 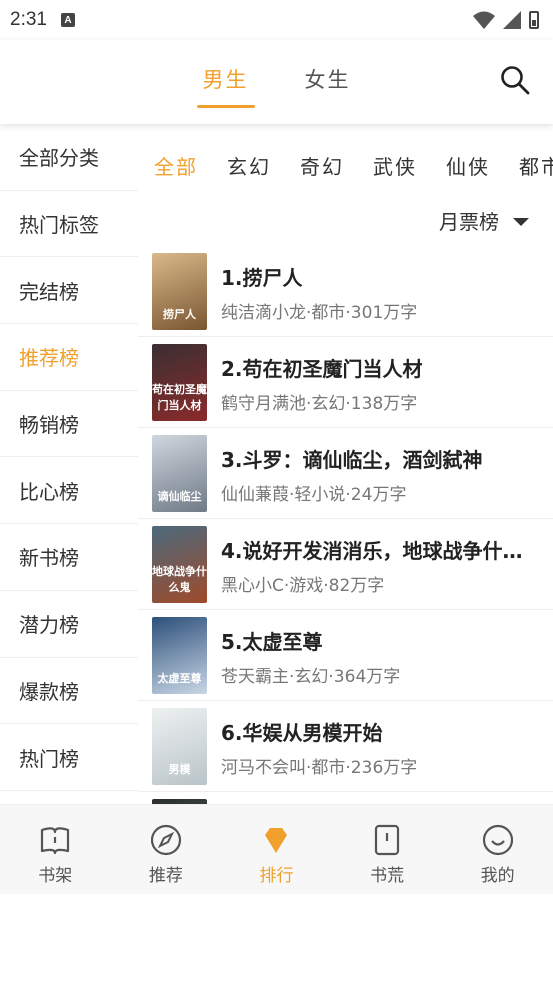 What do you see at coordinates (179, 769) in the screenshot?
I see `book-cover-text: 男模` at bounding box center [179, 769].